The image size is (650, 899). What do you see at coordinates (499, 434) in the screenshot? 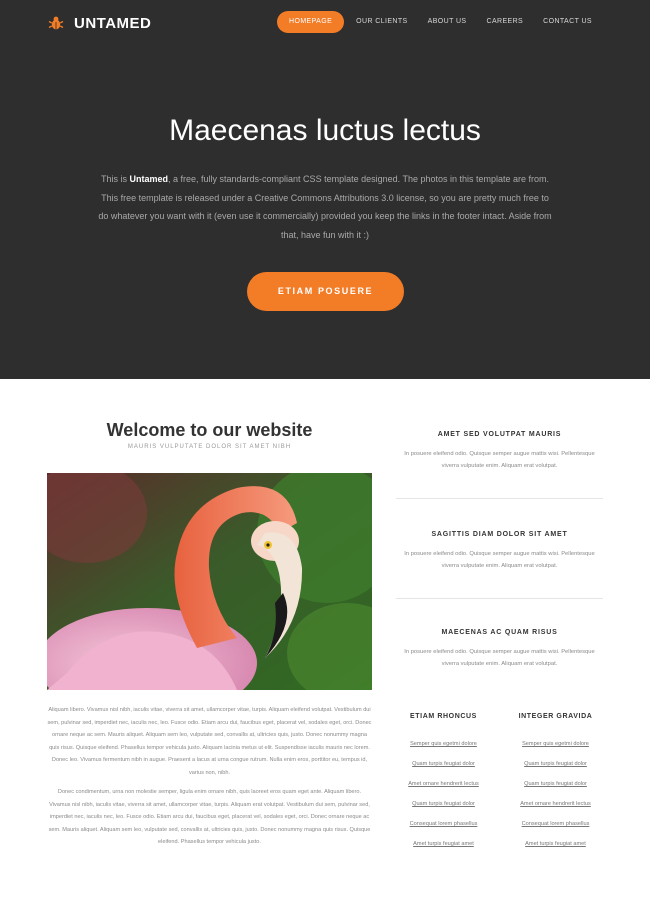
I see `sidebar-block-title: AMET SED VOLUTPAT MAURIS` at bounding box center [499, 434].